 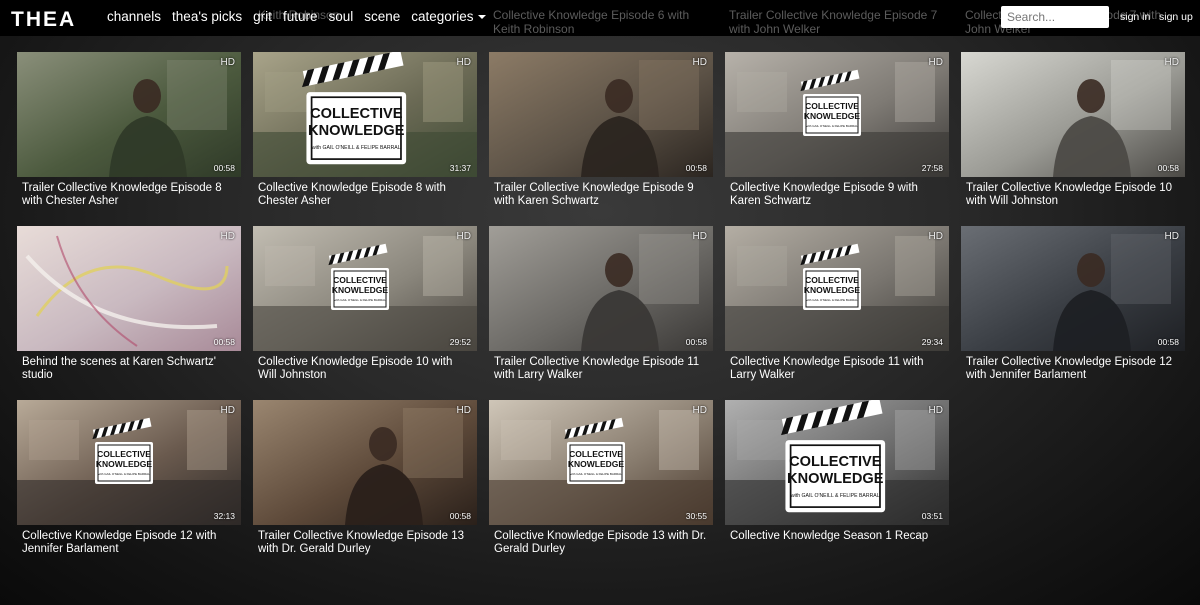 What do you see at coordinates (1176, 17) in the screenshot?
I see `sign-up-link: sign up` at bounding box center [1176, 17].